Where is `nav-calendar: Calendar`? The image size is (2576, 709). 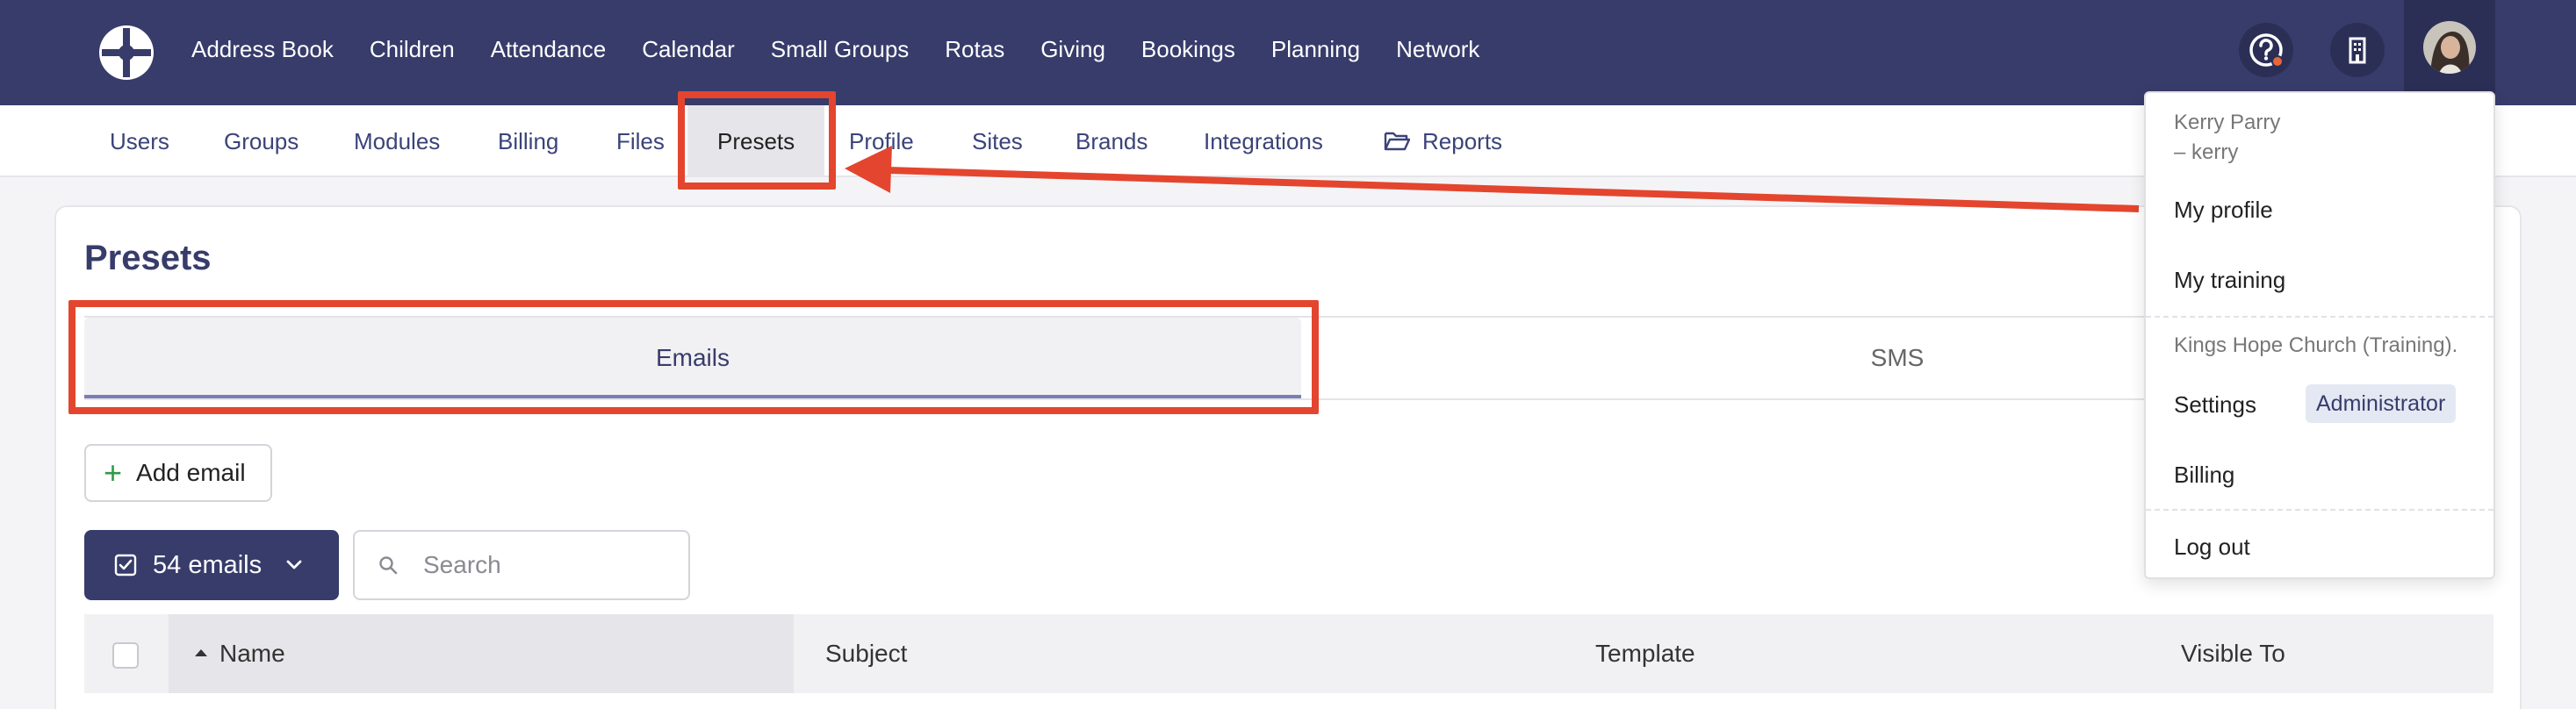 nav-calendar: Calendar is located at coordinates (688, 49).